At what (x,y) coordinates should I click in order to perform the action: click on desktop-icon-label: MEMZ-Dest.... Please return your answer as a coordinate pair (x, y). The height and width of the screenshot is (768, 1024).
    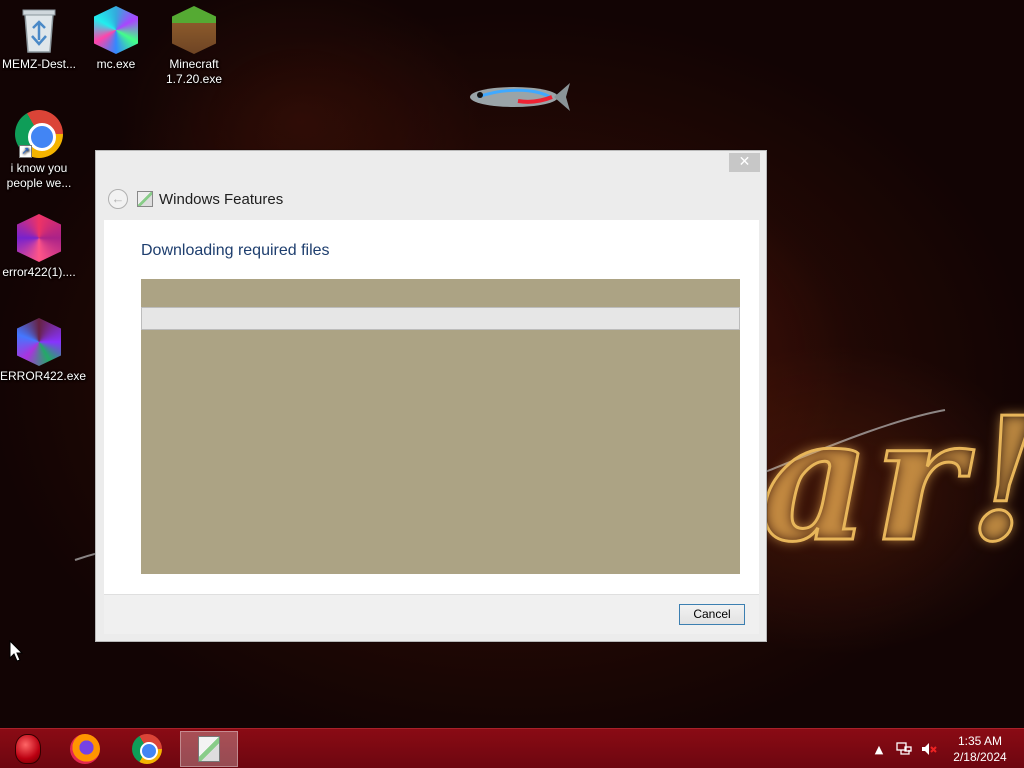
    Looking at the image, I should click on (39, 64).